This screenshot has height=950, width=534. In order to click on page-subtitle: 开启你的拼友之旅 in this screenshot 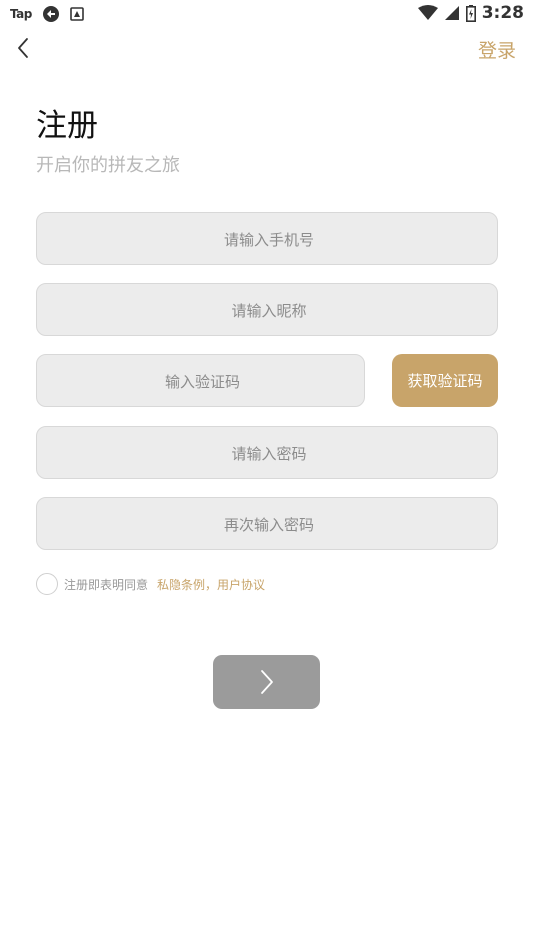, I will do `click(108, 165)`.